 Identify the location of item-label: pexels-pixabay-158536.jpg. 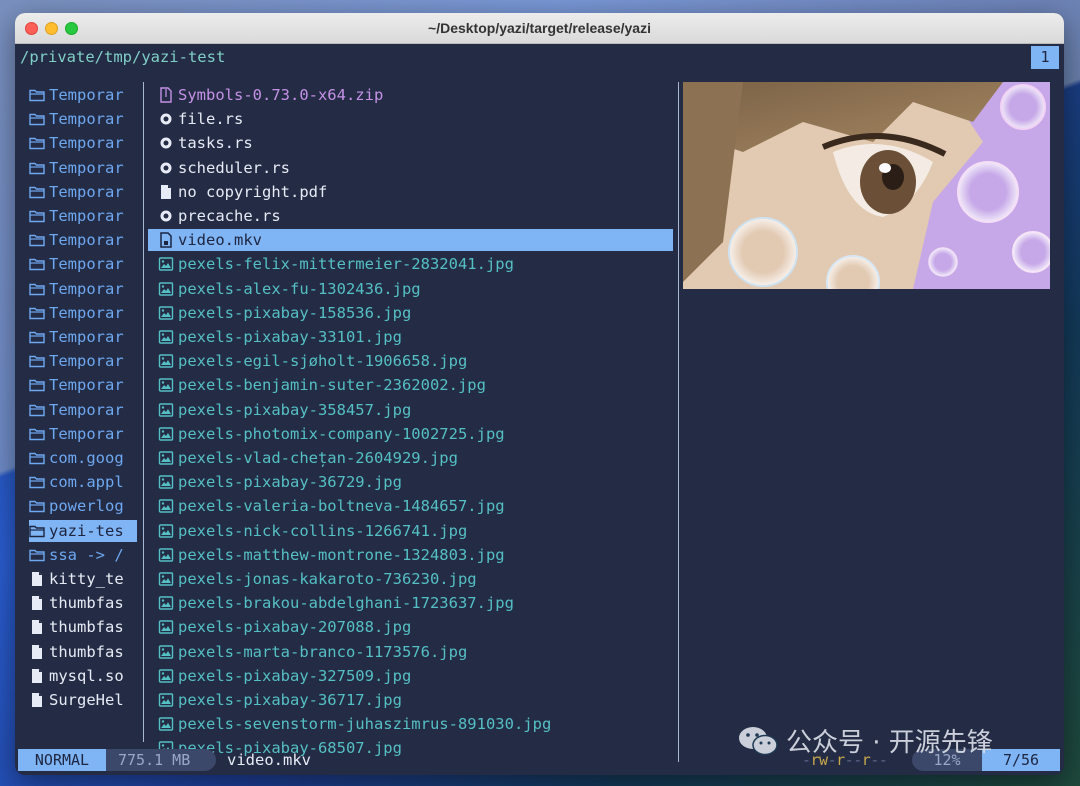
(295, 312).